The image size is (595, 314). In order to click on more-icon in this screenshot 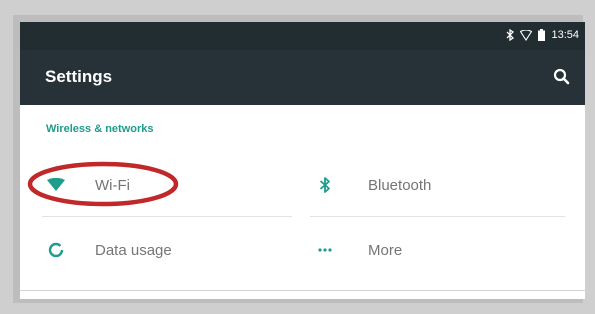, I will do `click(325, 250)`.